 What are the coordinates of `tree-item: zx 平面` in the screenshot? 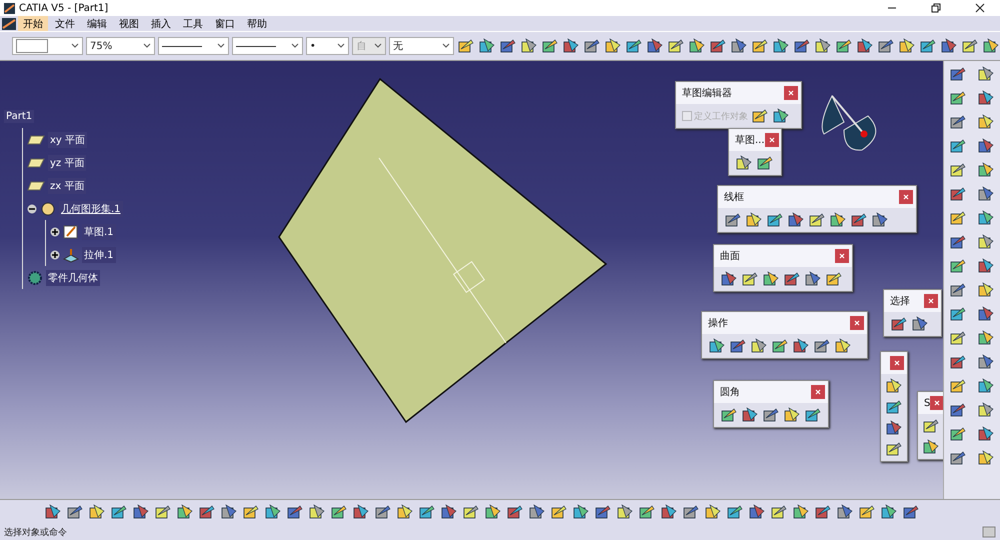 It's located at (67, 186).